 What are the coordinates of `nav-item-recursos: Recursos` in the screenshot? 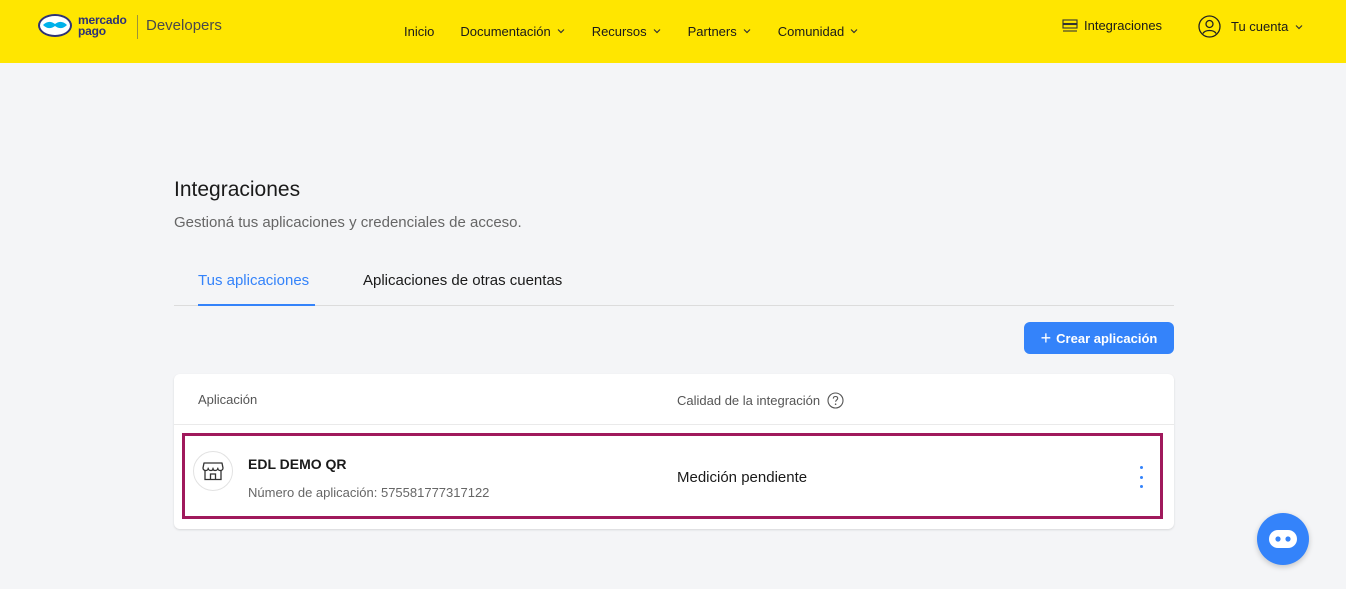 It's located at (627, 31).